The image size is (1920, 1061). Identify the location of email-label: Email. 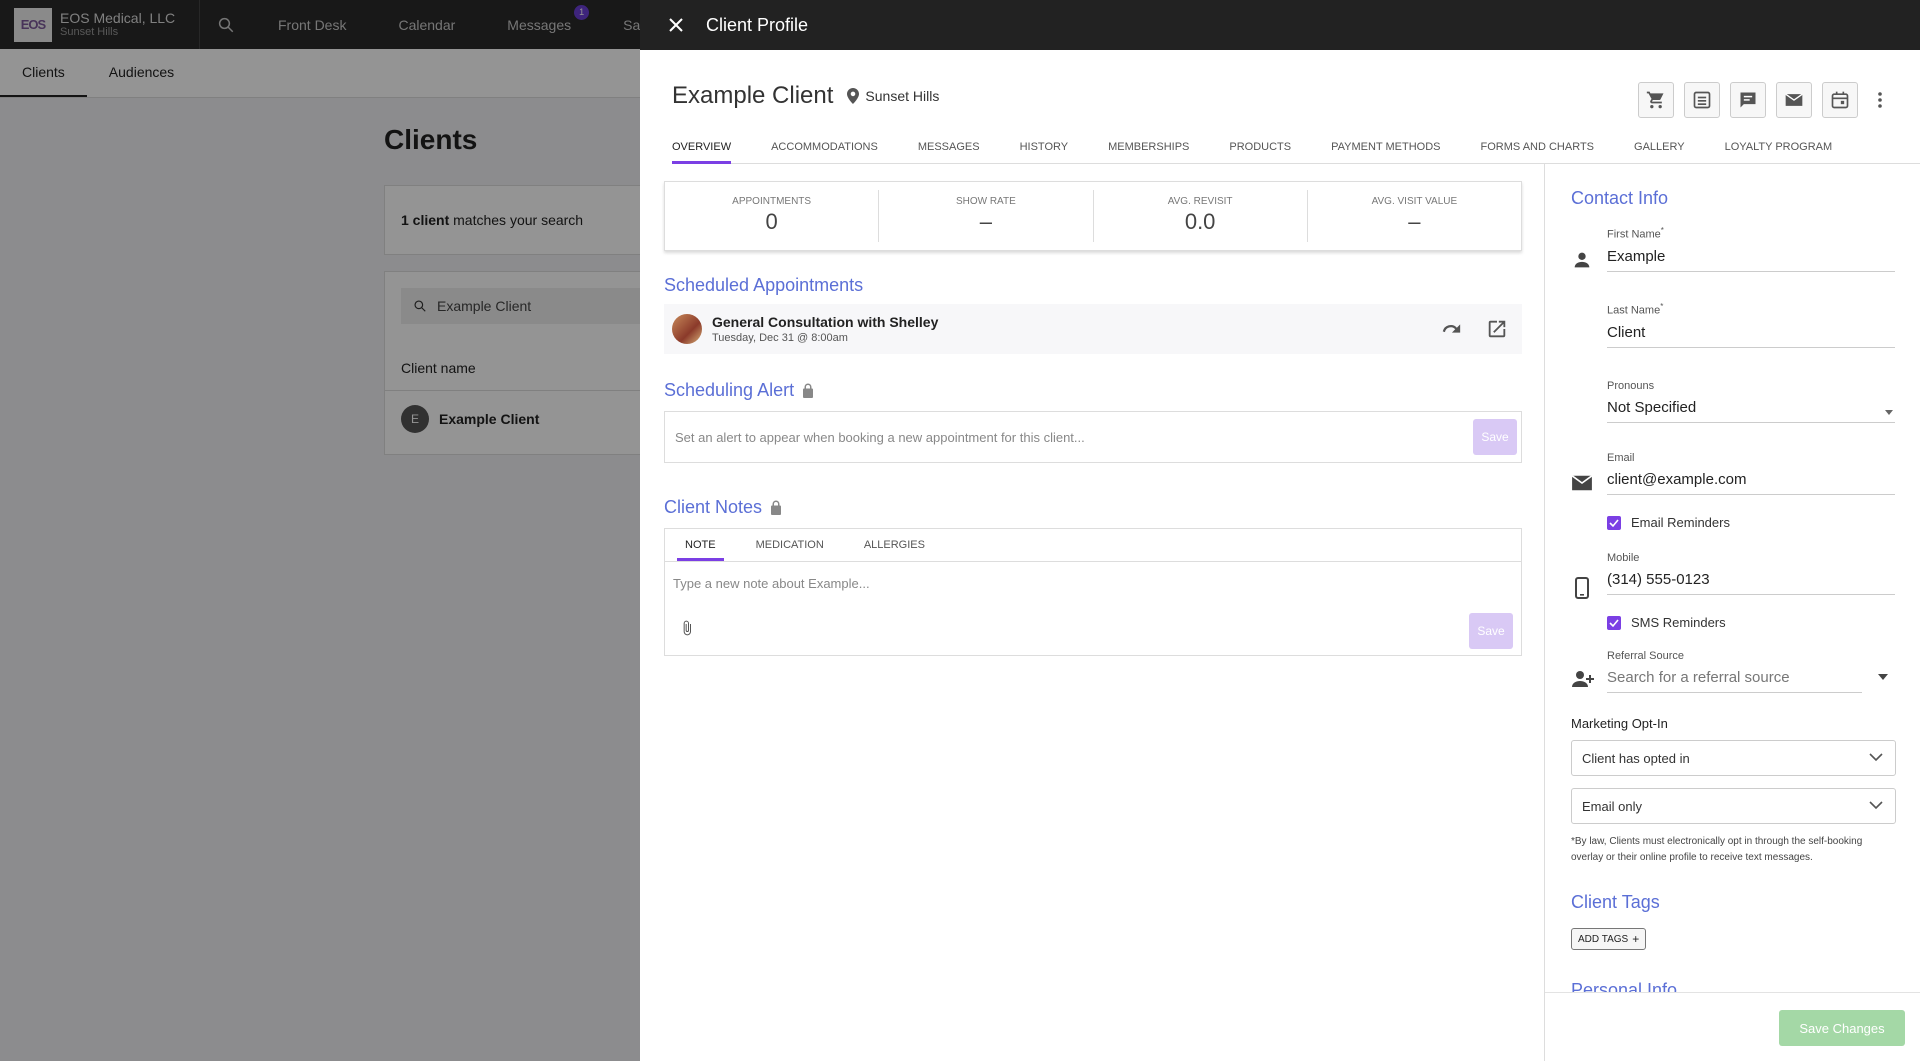
(1621, 458).